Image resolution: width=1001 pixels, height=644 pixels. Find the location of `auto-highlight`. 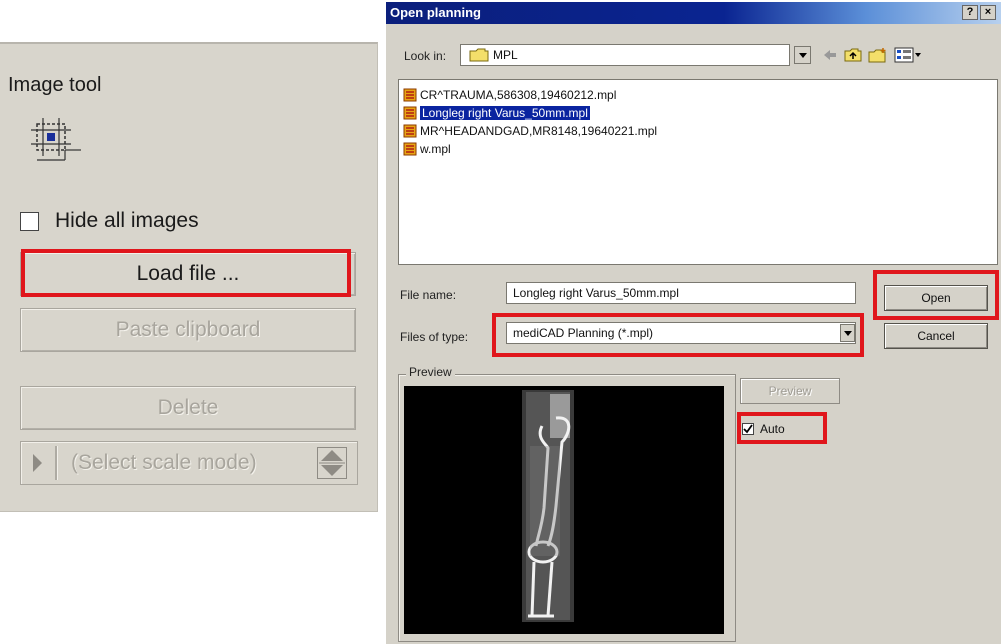

auto-highlight is located at coordinates (782, 428).